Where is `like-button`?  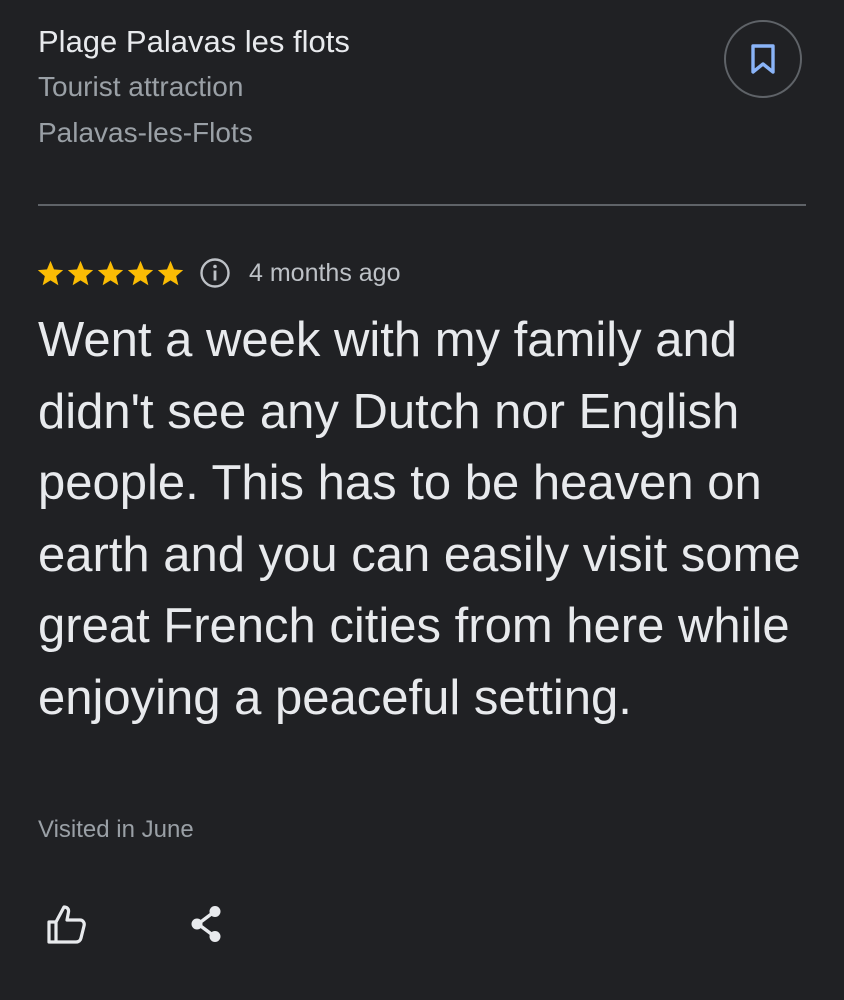 like-button is located at coordinates (66, 924).